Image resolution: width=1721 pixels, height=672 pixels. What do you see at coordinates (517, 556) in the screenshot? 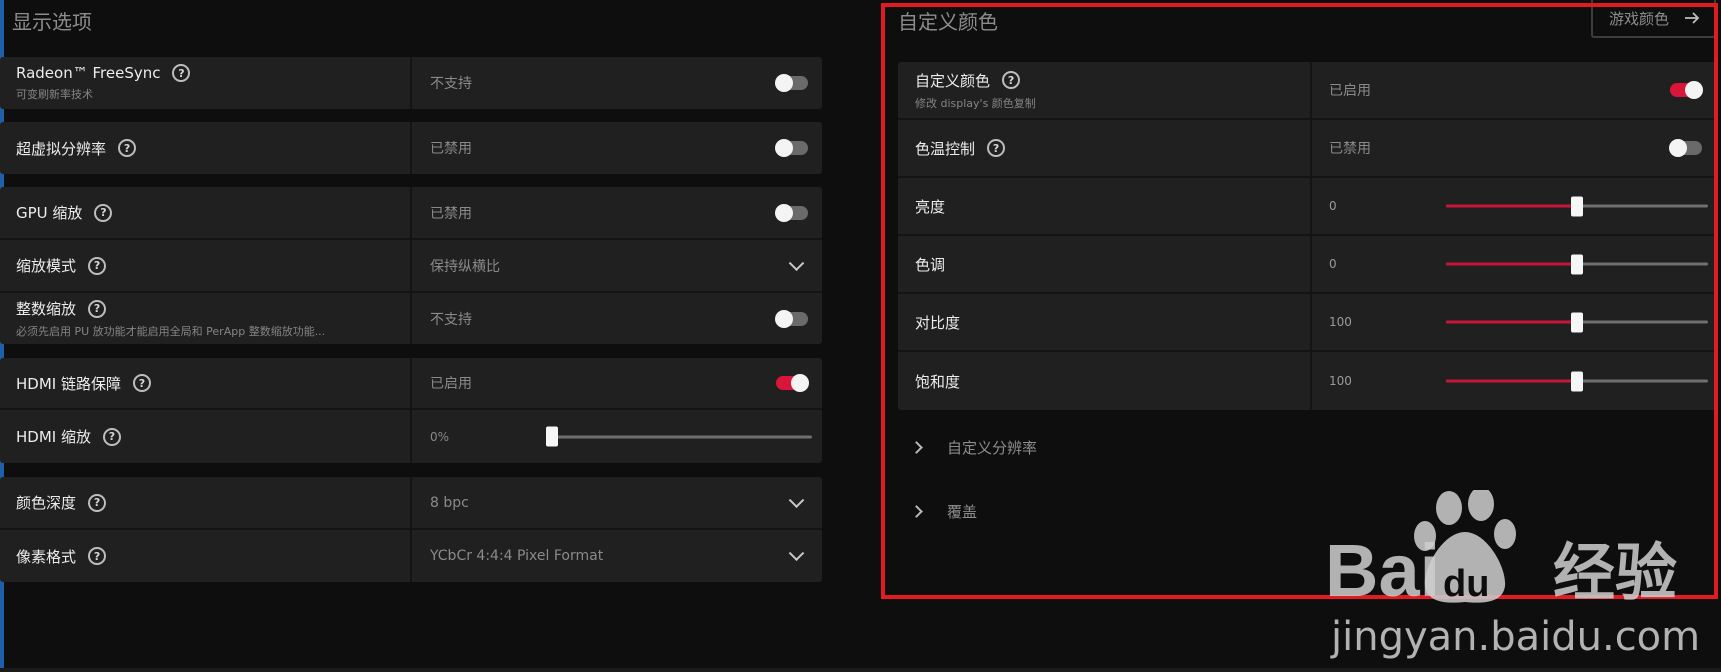
I see `pixel-format-value: YCbCr 4:4:4 Pixel Format` at bounding box center [517, 556].